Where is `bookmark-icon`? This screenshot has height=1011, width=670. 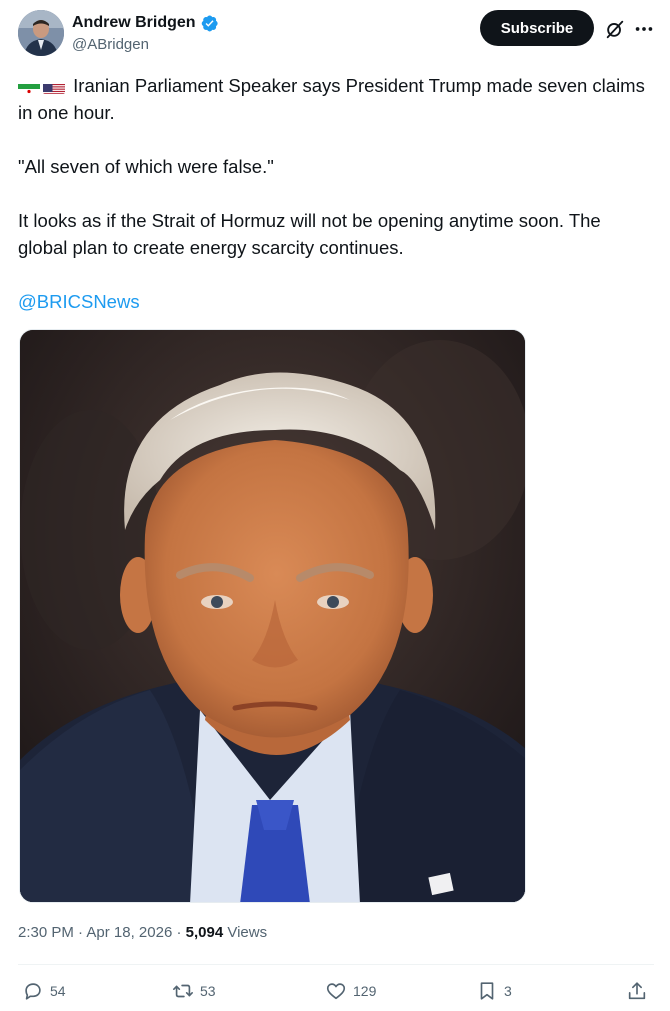
bookmark-icon is located at coordinates (487, 991).